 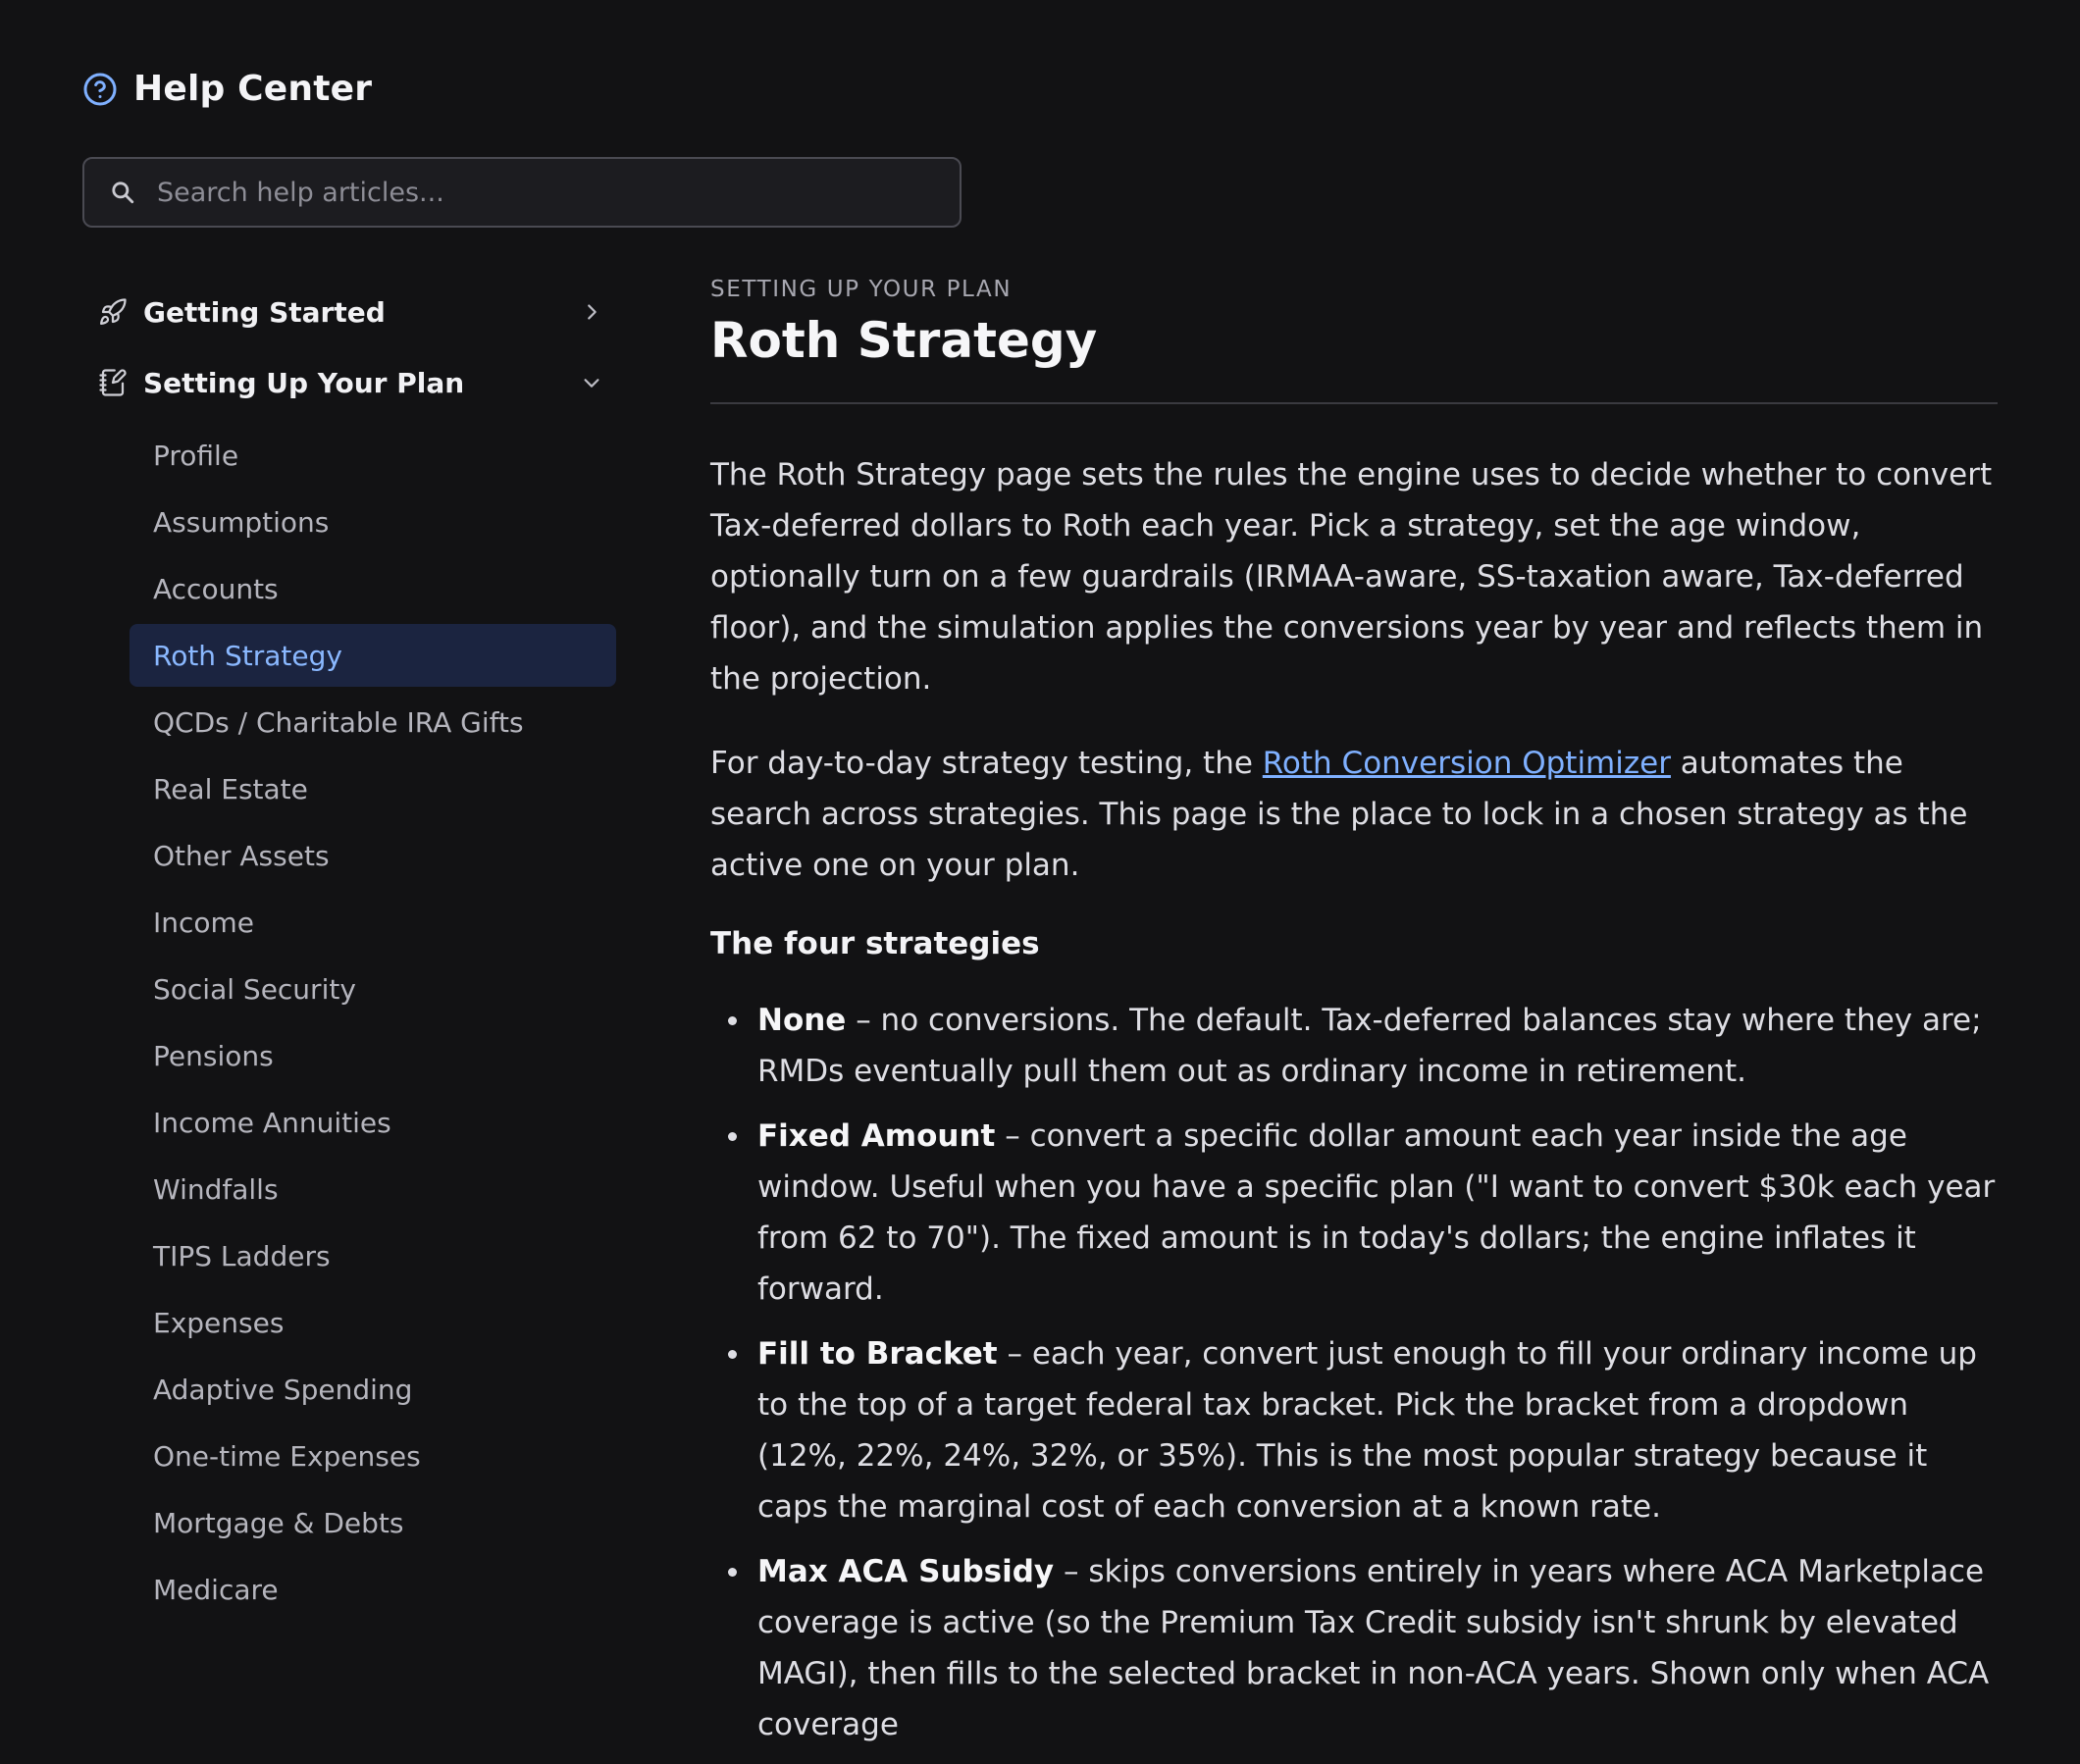 What do you see at coordinates (373, 522) in the screenshot?
I see `sidebar-item-assumptions: Assumptions` at bounding box center [373, 522].